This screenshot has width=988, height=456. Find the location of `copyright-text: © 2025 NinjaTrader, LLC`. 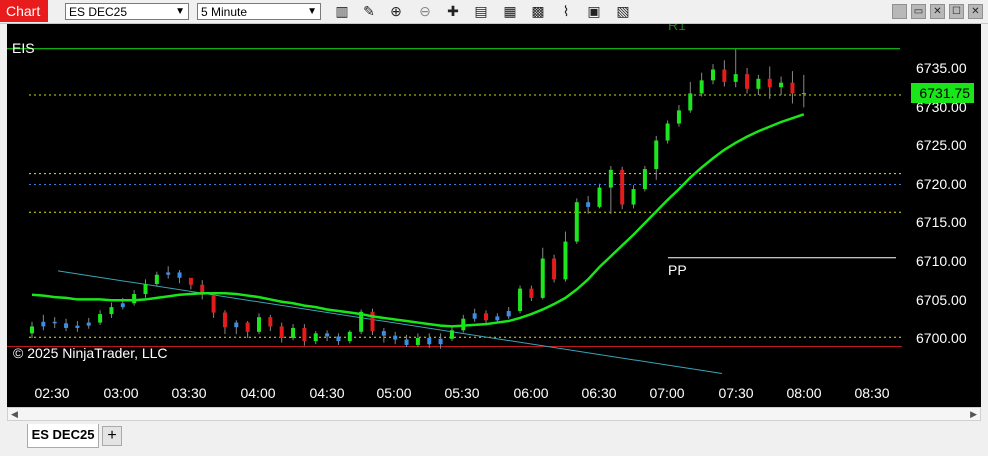

copyright-text: © 2025 NinjaTrader, LLC is located at coordinates (90, 353).